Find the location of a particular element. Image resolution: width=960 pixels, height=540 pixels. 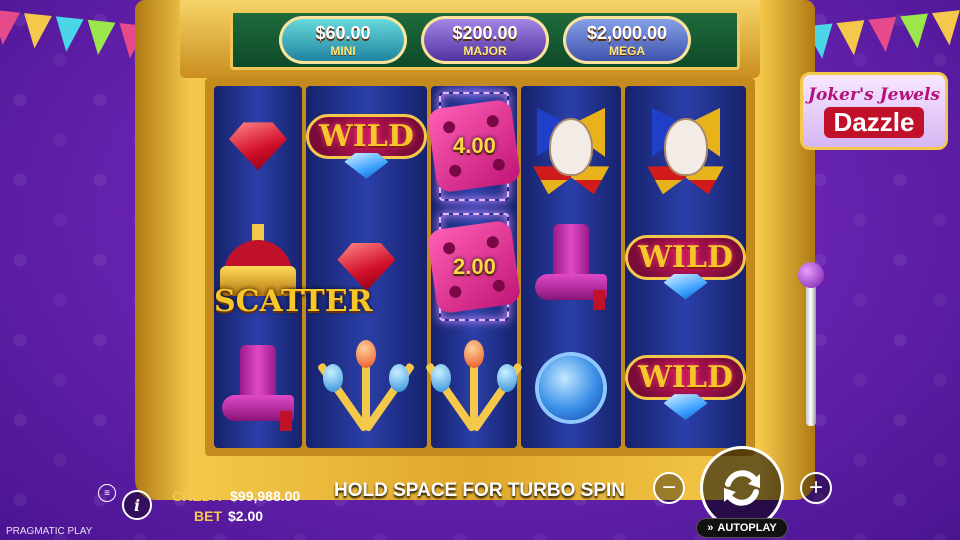

reel-2: WILD is located at coordinates (366, 267).